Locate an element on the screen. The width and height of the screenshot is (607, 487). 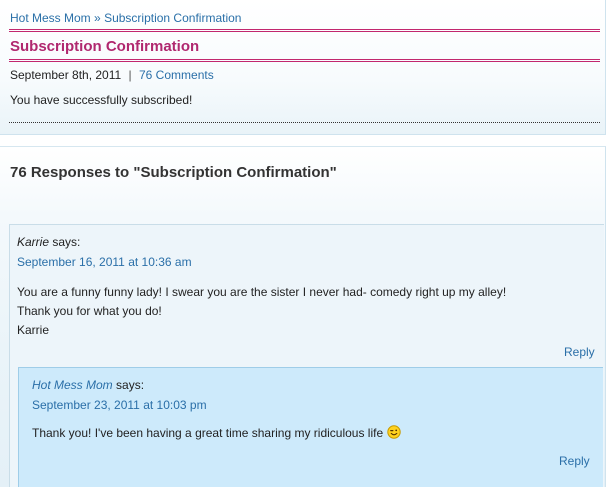
title-rule-top is located at coordinates (304, 29).